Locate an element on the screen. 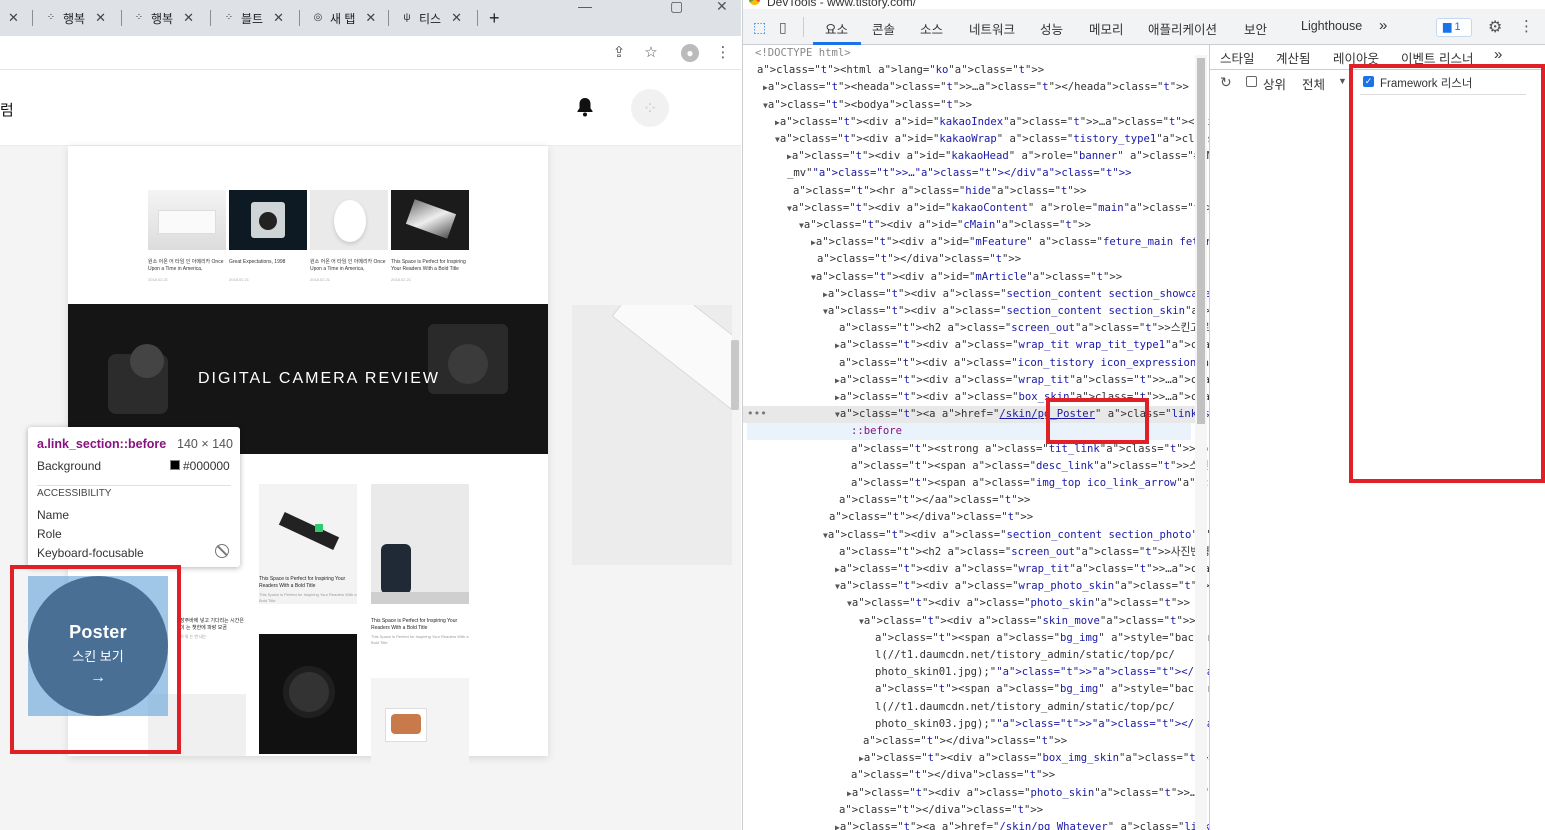 The width and height of the screenshot is (1545, 830). dom-tree-line: ▼a">class="t"><bodya">class="t">> is located at coordinates (867, 105).